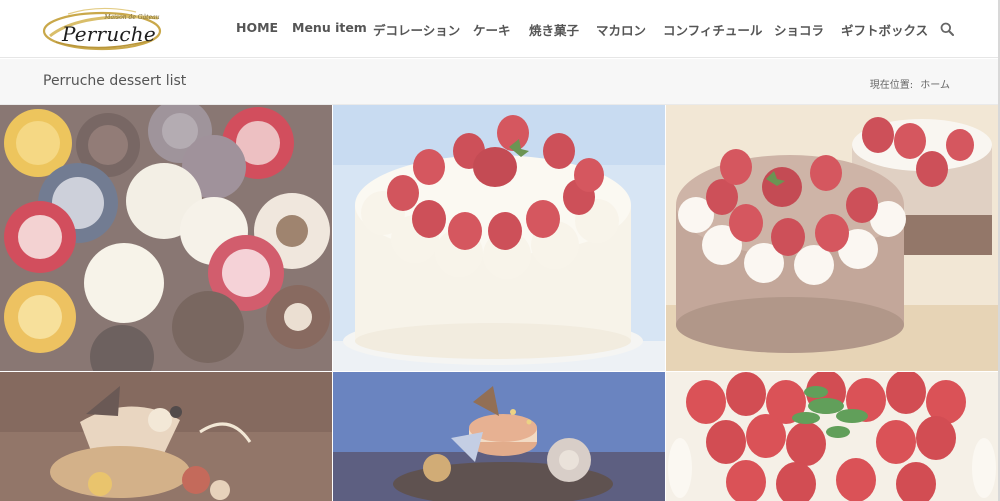  Describe the element at coordinates (492, 29) in the screenshot. I see `nav-item-cake: ケーキ` at that location.